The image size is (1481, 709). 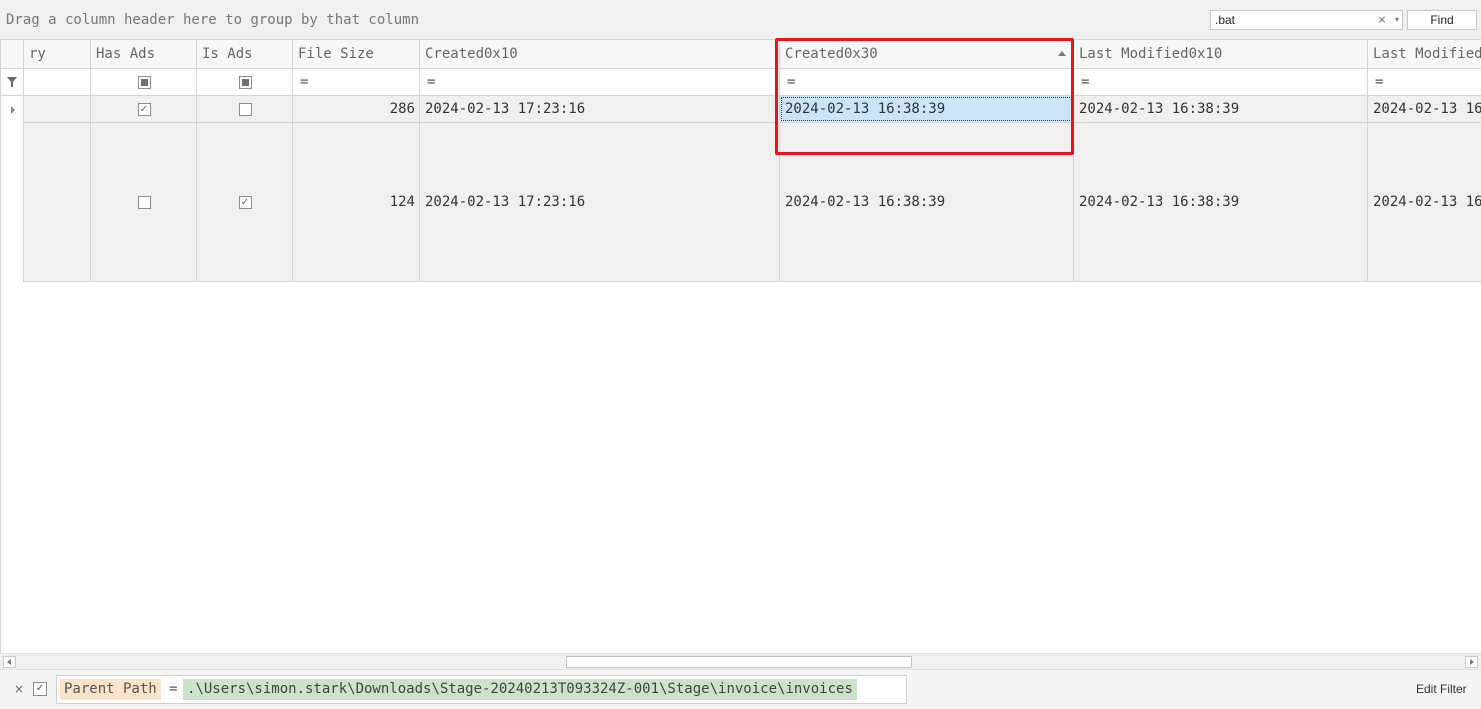 I want to click on sort-ascending-icon, so click(x=1062, y=53).